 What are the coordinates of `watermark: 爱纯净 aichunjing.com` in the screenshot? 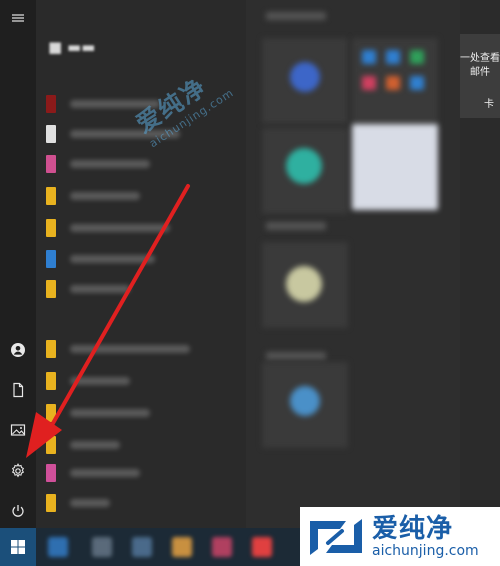 It's located at (182, 104).